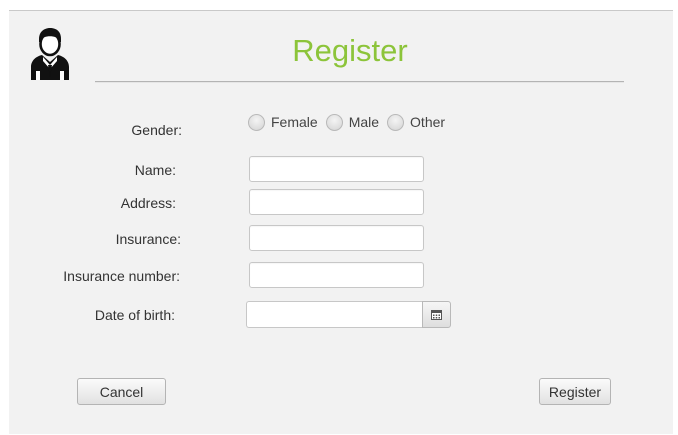 This screenshot has width=678, height=435. Describe the element at coordinates (334, 122) in the screenshot. I see `radio-male-button` at that location.